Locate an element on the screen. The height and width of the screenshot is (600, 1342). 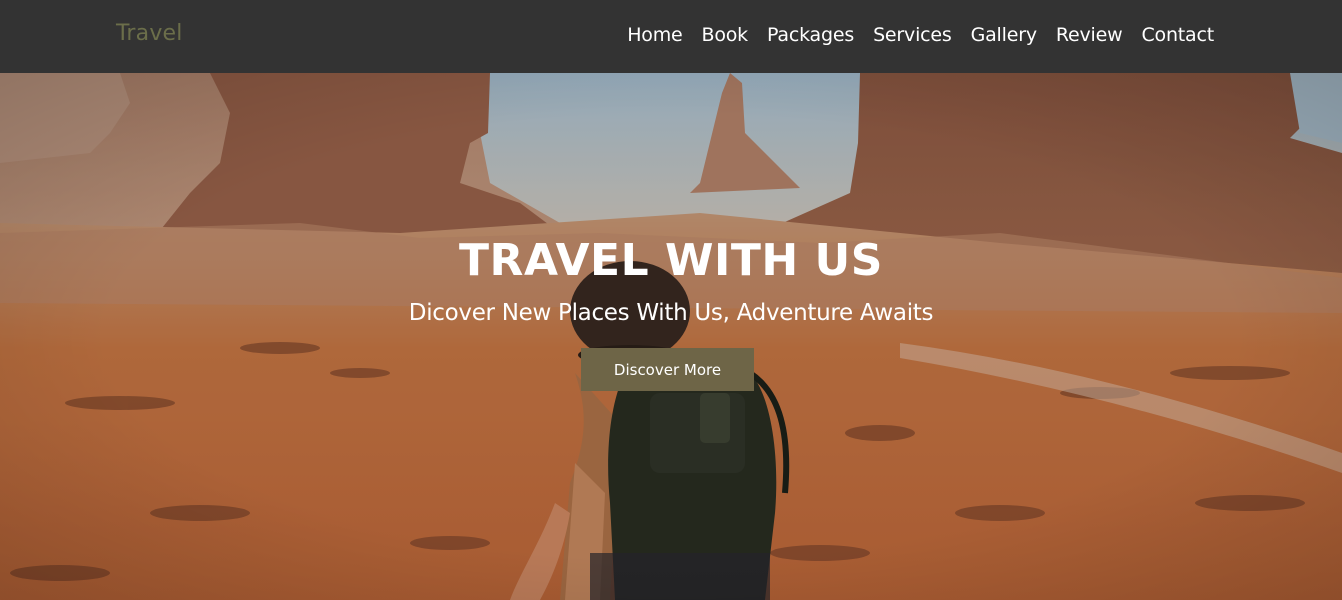
nav-item-contact: Contact is located at coordinates (1177, 35).